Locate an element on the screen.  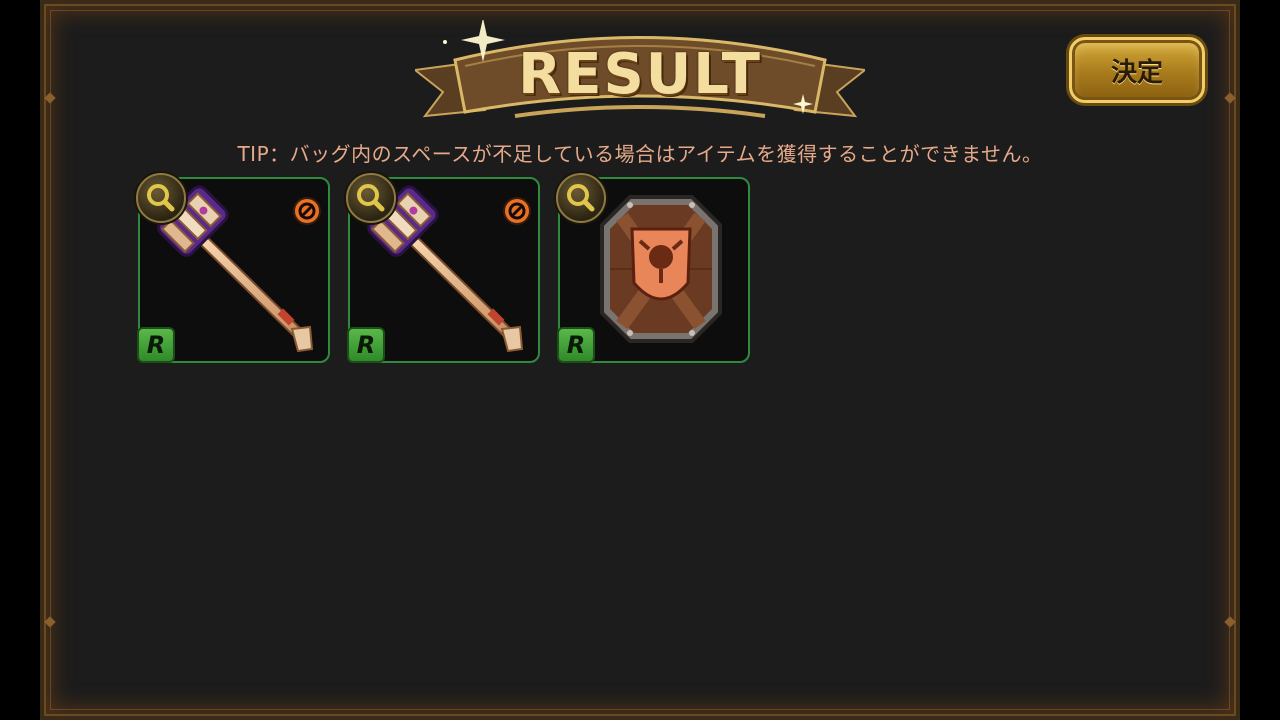
result-title-banner: RESULT is located at coordinates (640, 75).